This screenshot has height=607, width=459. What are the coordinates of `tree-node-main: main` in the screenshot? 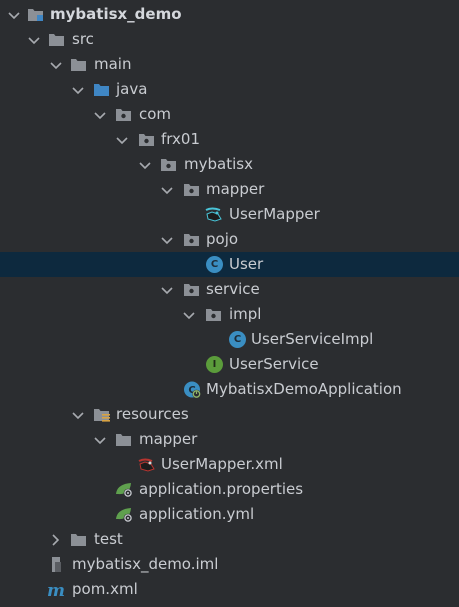 It's located at (229, 64).